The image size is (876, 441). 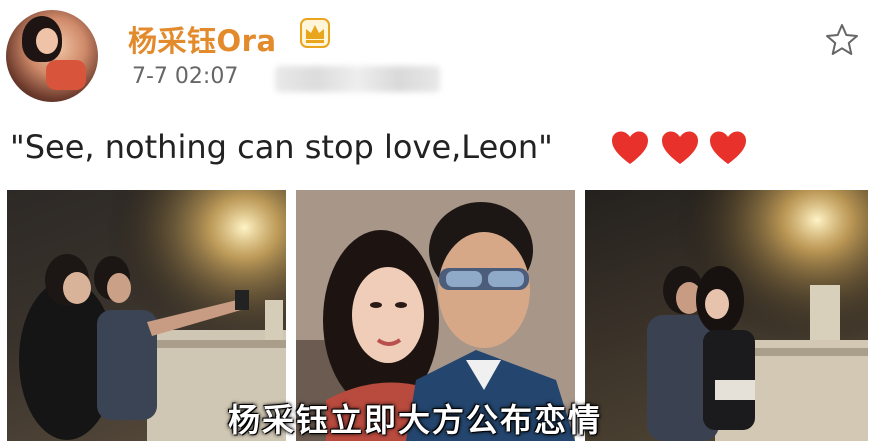 I want to click on star-icon, so click(x=842, y=40).